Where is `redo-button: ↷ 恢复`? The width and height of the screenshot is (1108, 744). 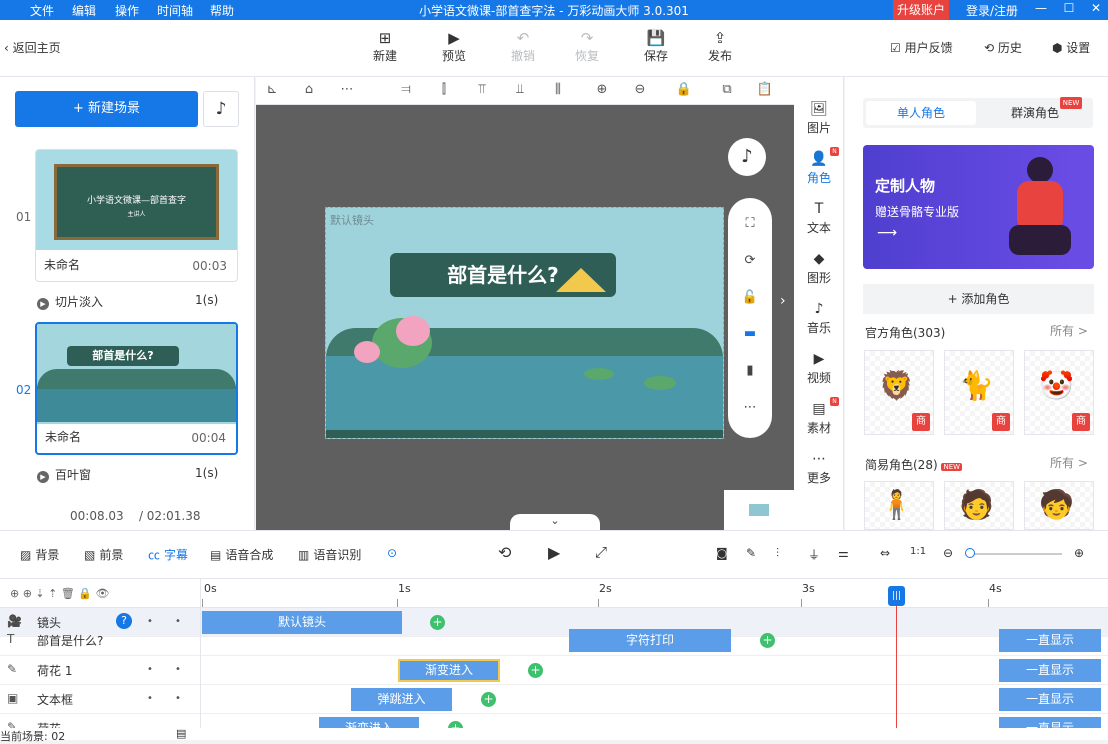 redo-button: ↷ 恢复 is located at coordinates (587, 46).